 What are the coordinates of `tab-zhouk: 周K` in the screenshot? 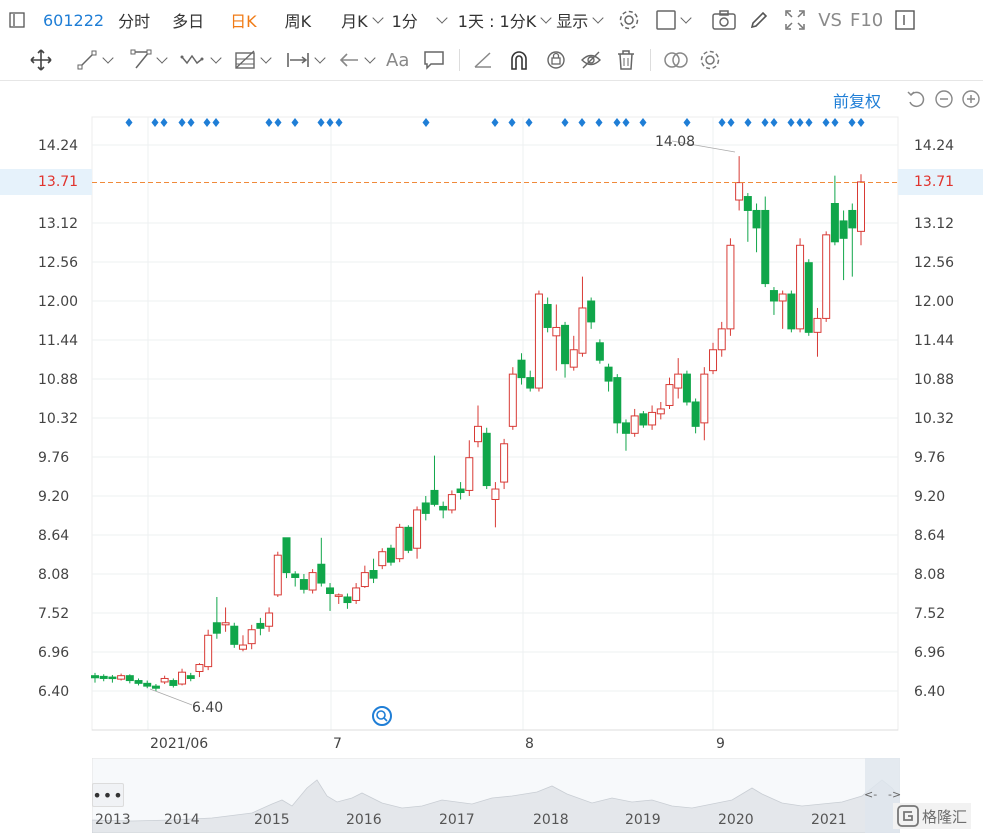 It's located at (298, 20).